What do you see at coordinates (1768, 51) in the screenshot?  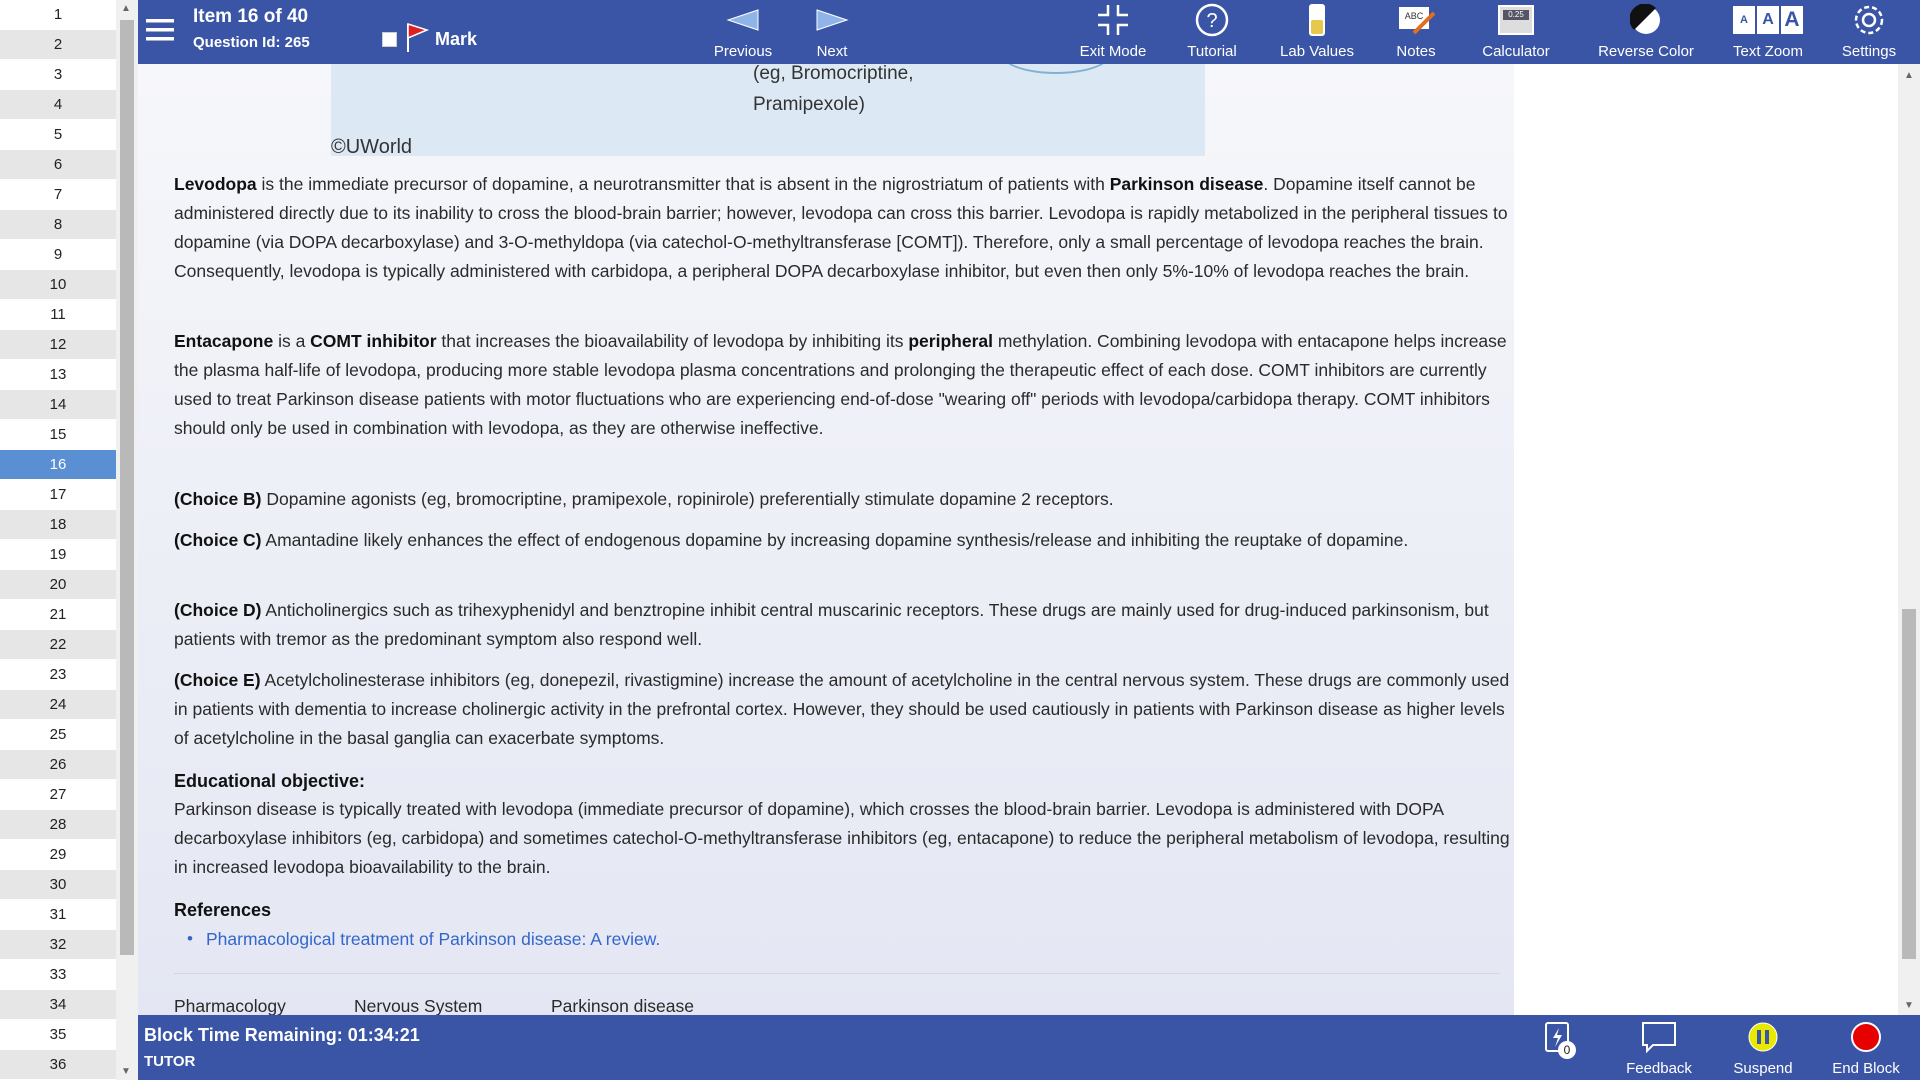 I see `text-zoom-label: Text Zoom` at bounding box center [1768, 51].